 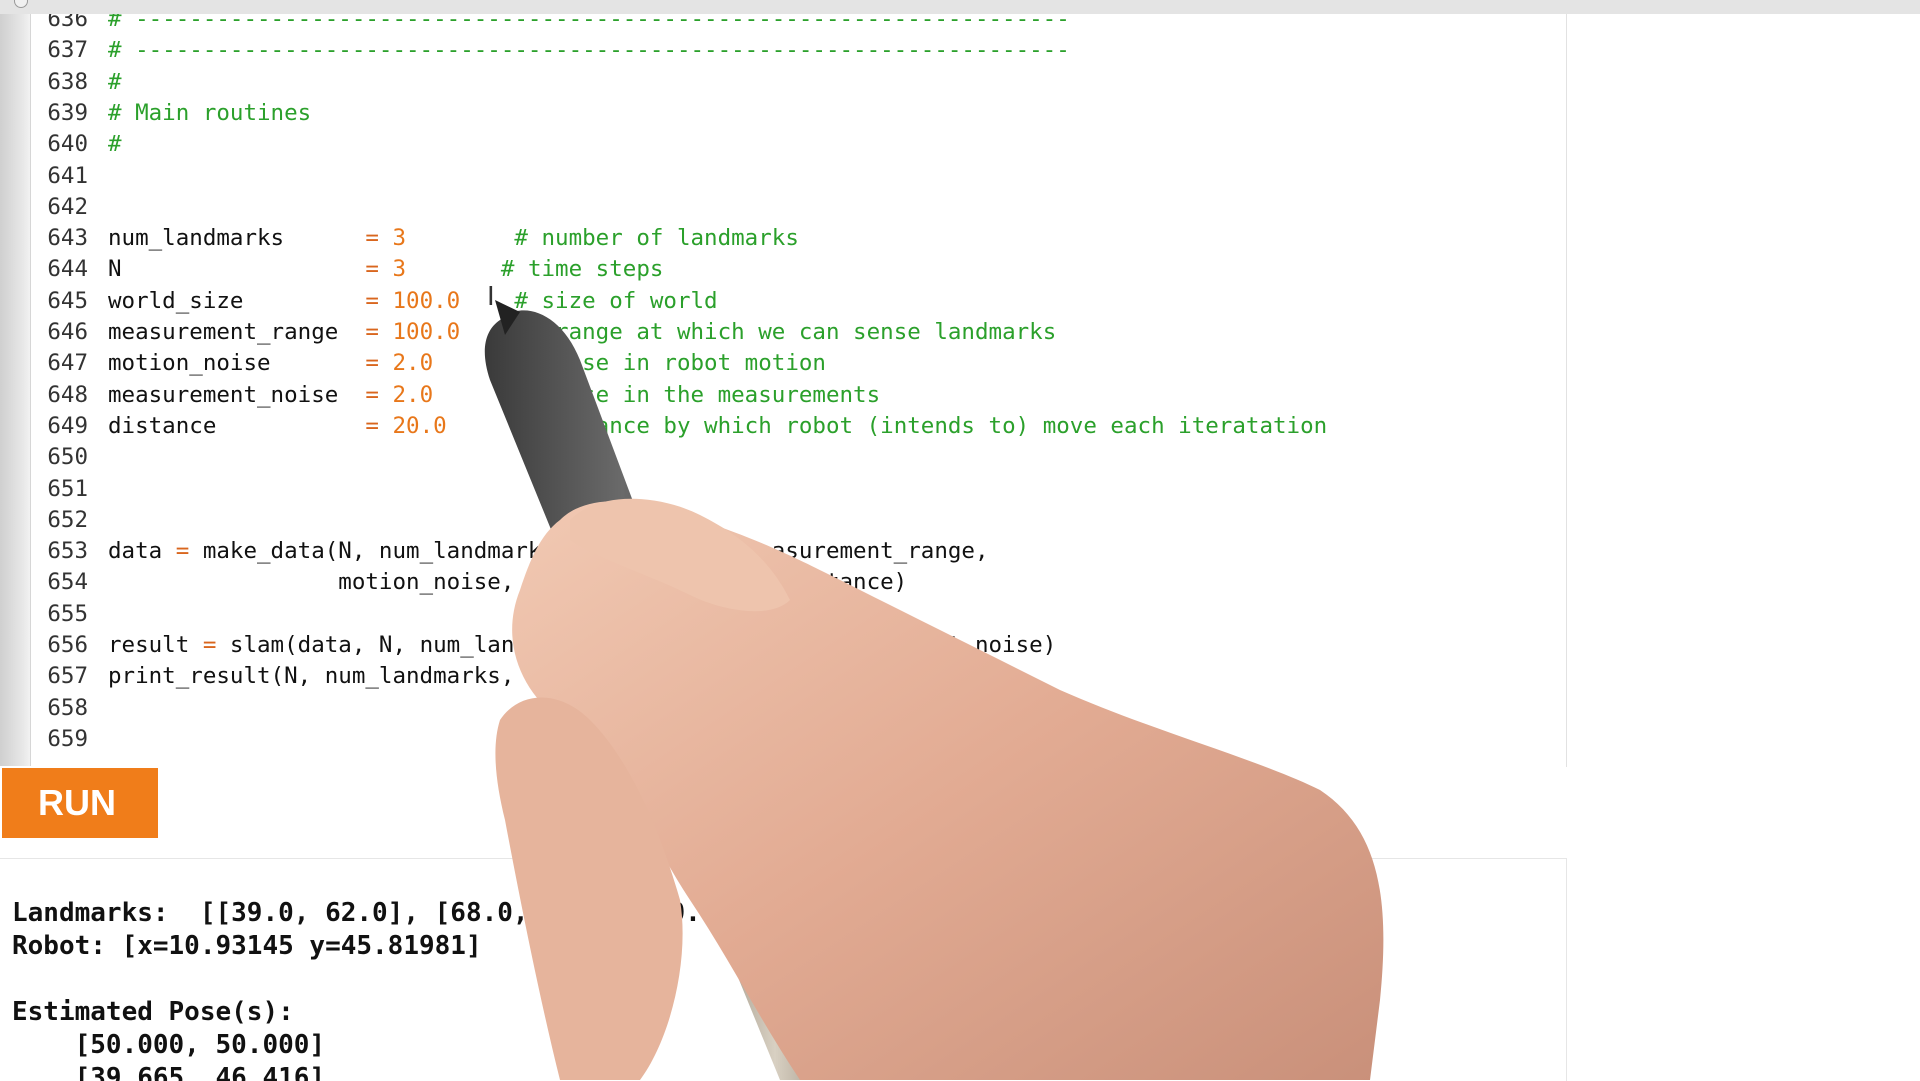 What do you see at coordinates (67, 175) in the screenshot?
I see `line-number: 641` at bounding box center [67, 175].